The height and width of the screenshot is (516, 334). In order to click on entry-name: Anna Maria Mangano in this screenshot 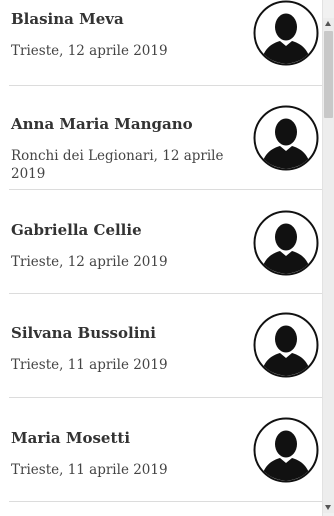, I will do `click(126, 124)`.